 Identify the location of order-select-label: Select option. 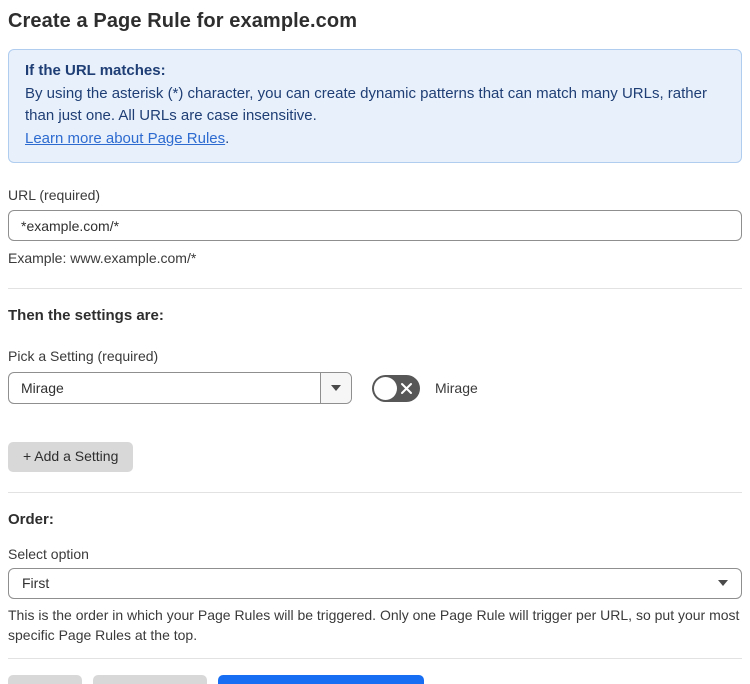
(48, 553).